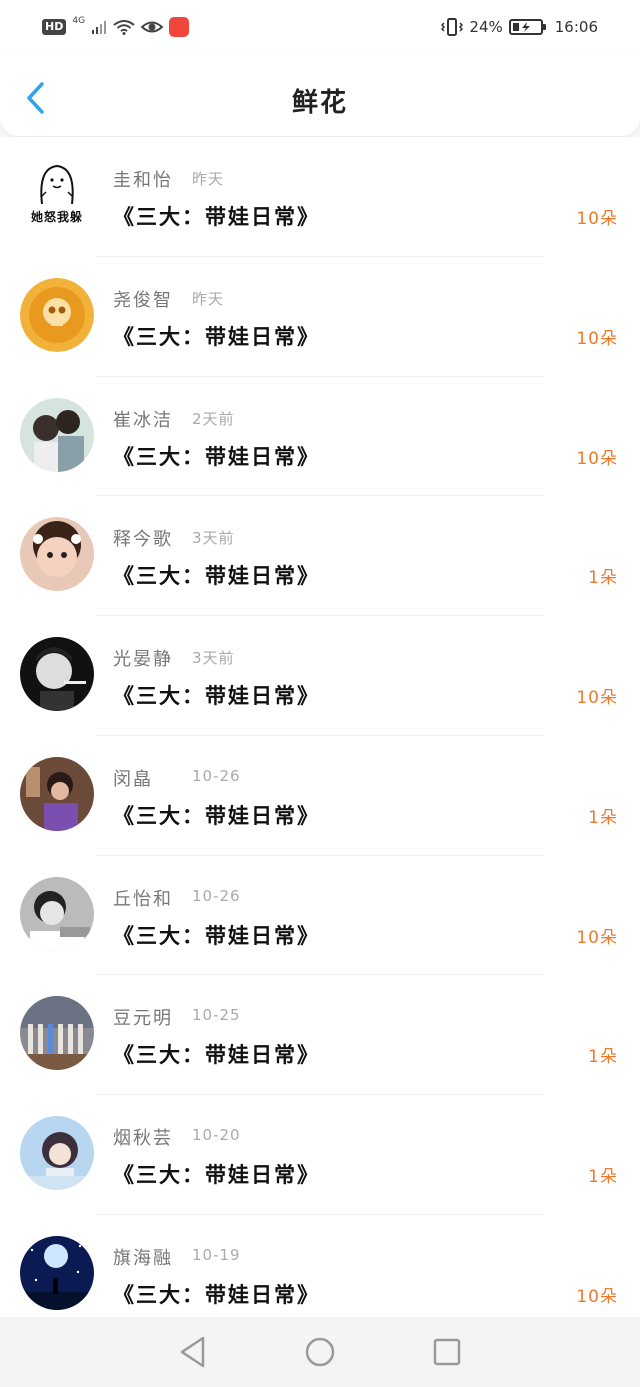 The height and width of the screenshot is (1387, 640). I want to click on avatar: 她怒我躲, so click(57, 195).